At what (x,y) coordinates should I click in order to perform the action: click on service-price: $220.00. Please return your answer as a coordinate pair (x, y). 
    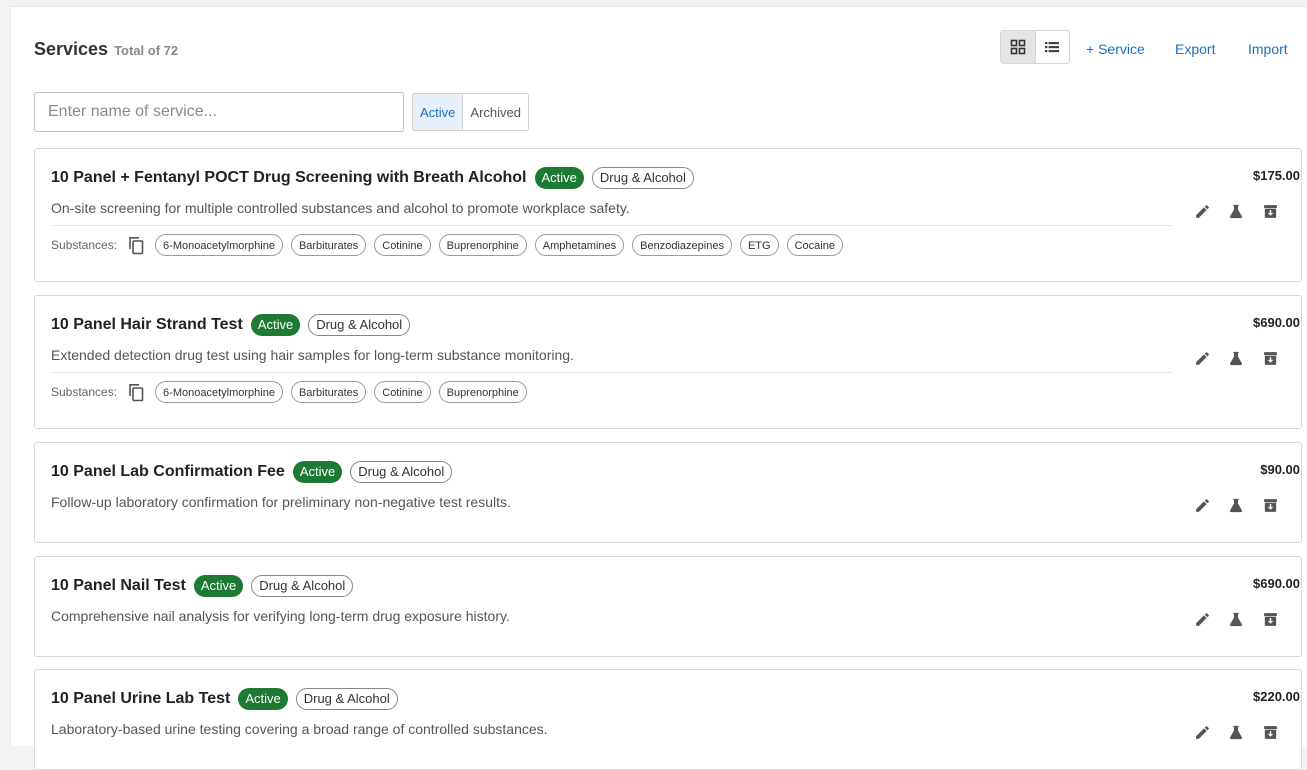
    Looking at the image, I should click on (1276, 696).